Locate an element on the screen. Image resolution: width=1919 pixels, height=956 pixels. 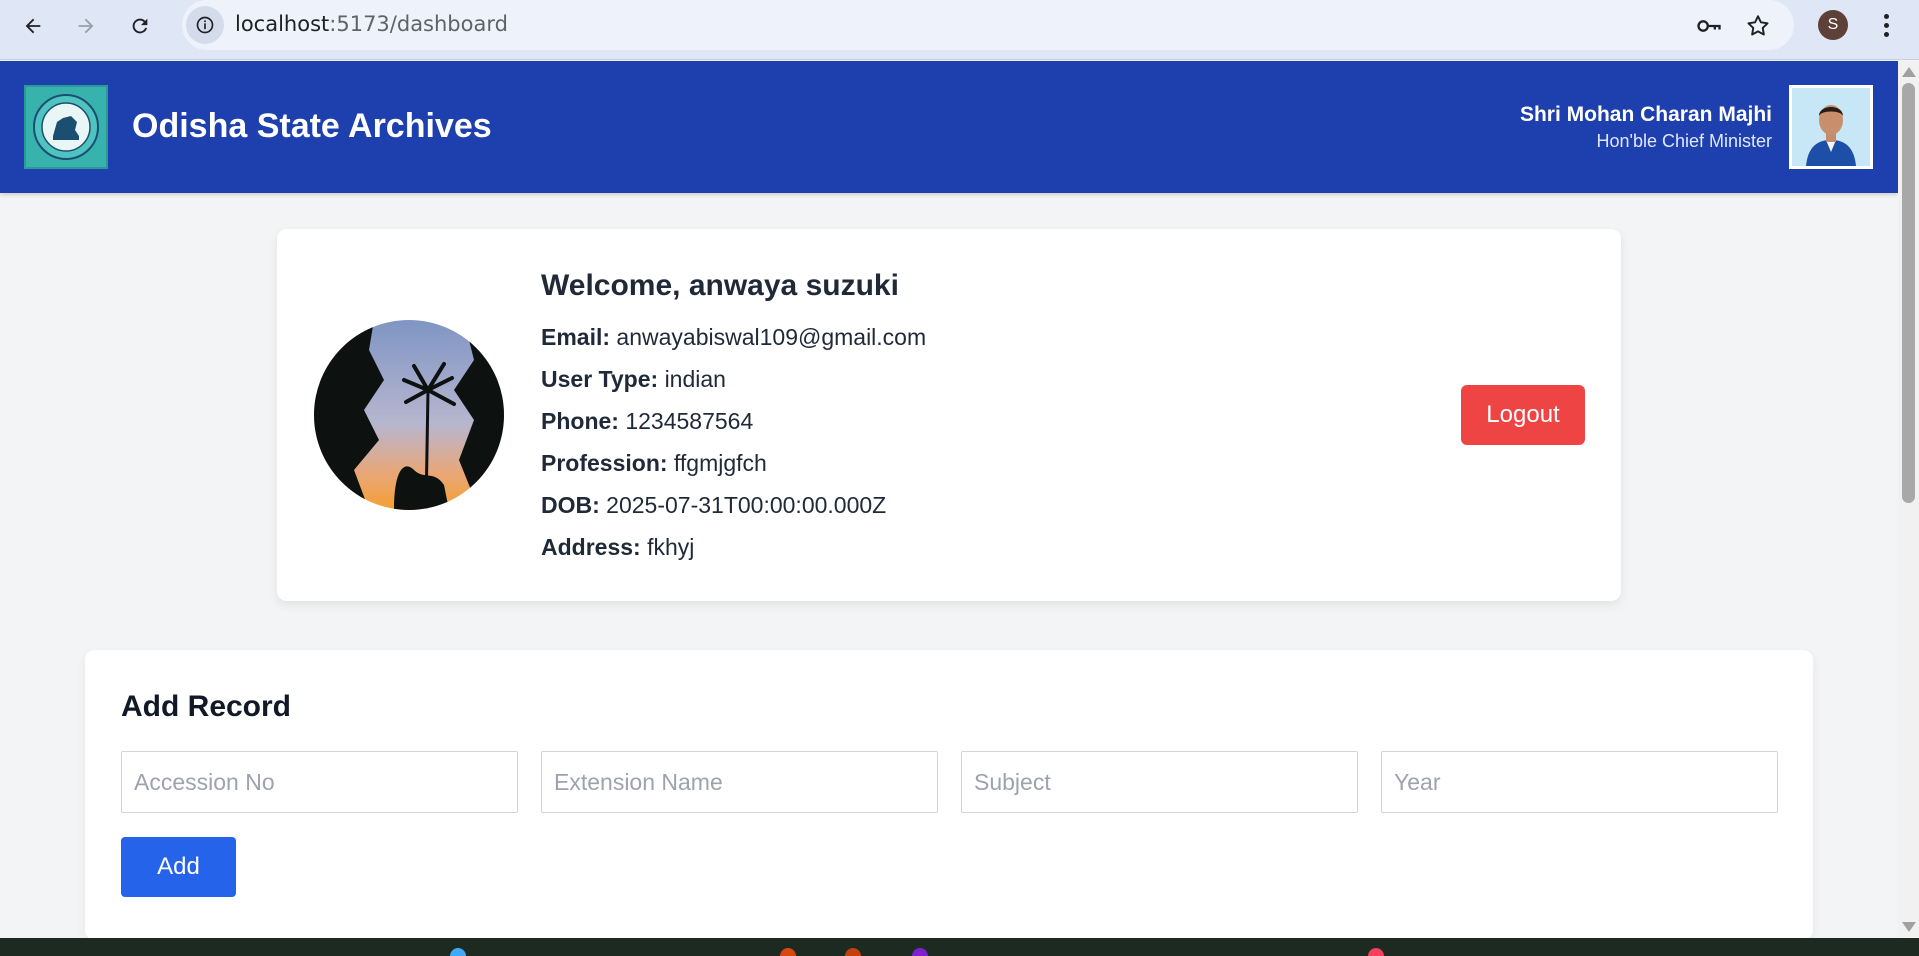
scroll-thumb is located at coordinates (1908, 293).